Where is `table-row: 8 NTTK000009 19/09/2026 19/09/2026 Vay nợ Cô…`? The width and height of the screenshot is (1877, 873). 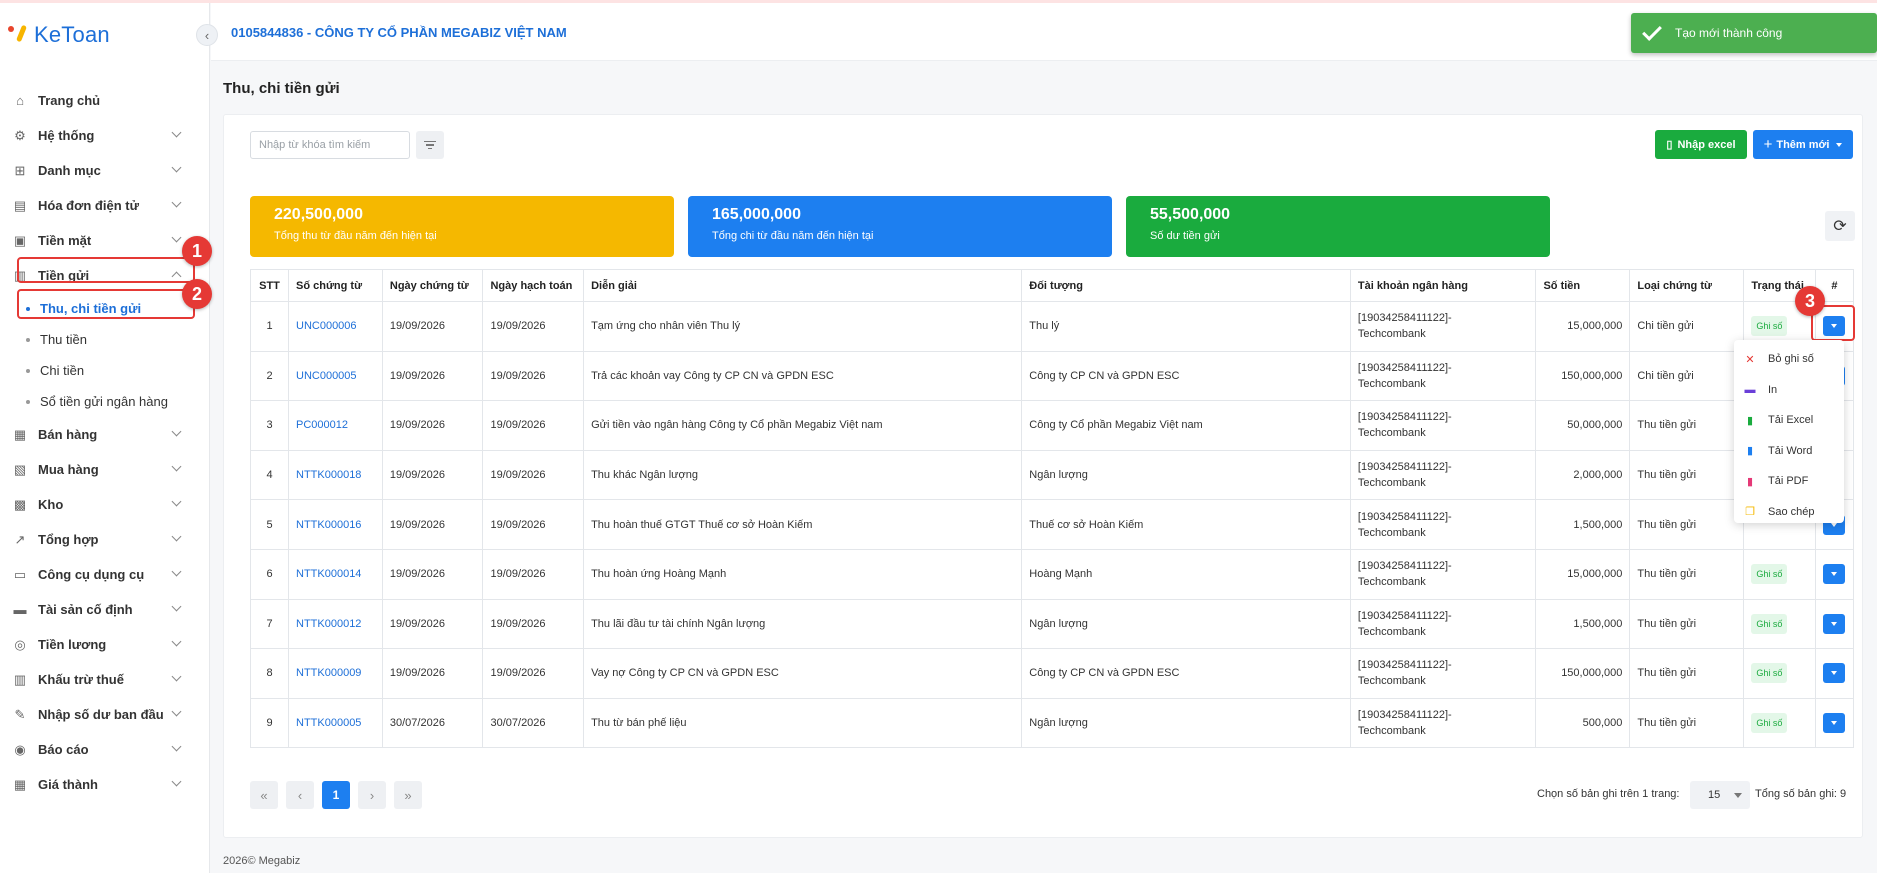 table-row: 8 NTTK000009 19/09/2026 19/09/2026 Vay nợ Cô… is located at coordinates (1052, 673).